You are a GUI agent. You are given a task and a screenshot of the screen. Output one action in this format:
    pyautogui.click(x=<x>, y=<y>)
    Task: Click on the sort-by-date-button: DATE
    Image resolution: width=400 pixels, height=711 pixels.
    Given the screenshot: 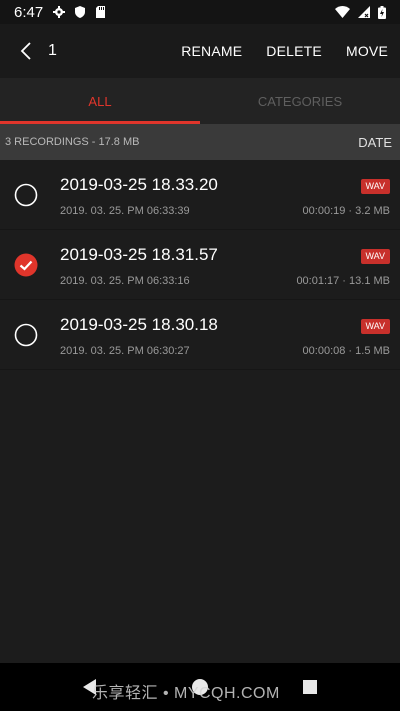 What is the action you would take?
    pyautogui.click(x=375, y=142)
    